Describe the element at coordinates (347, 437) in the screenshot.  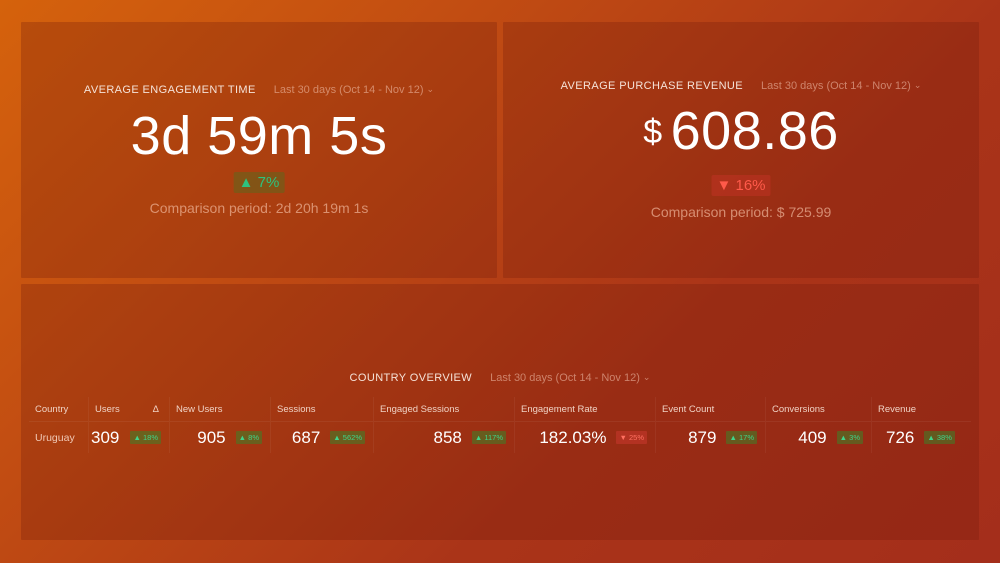
I see `change-badge: ▲ 562%` at that location.